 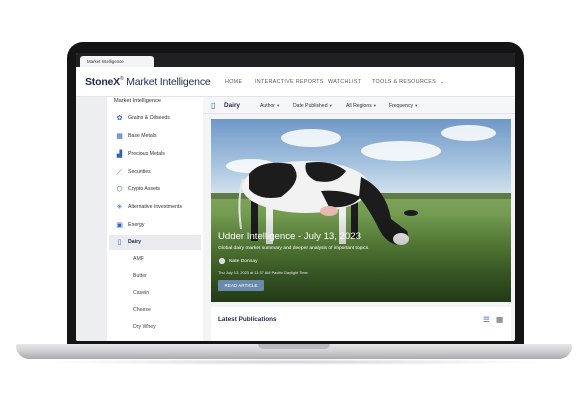 I want to click on latest-publications-title: Latest Publications, so click(x=247, y=319).